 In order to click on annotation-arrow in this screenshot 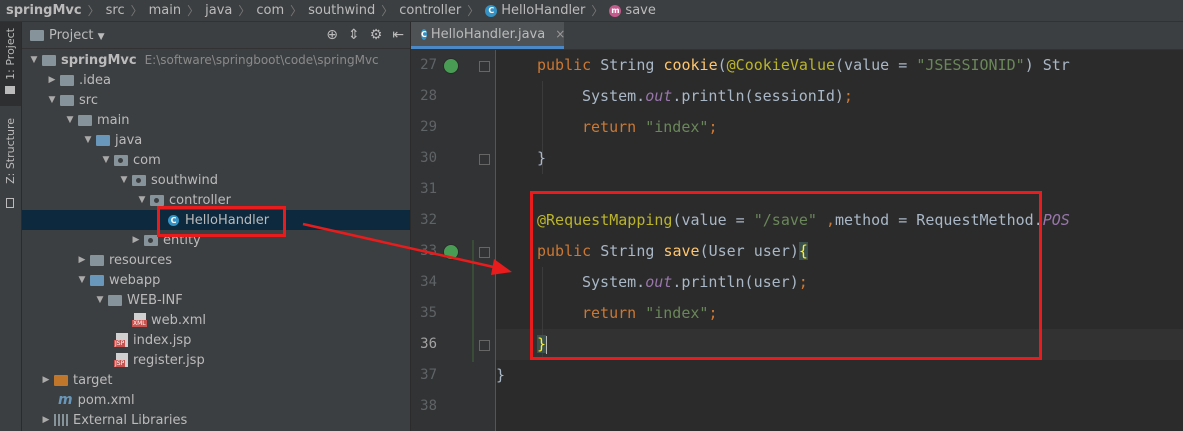, I will do `click(407, 248)`.